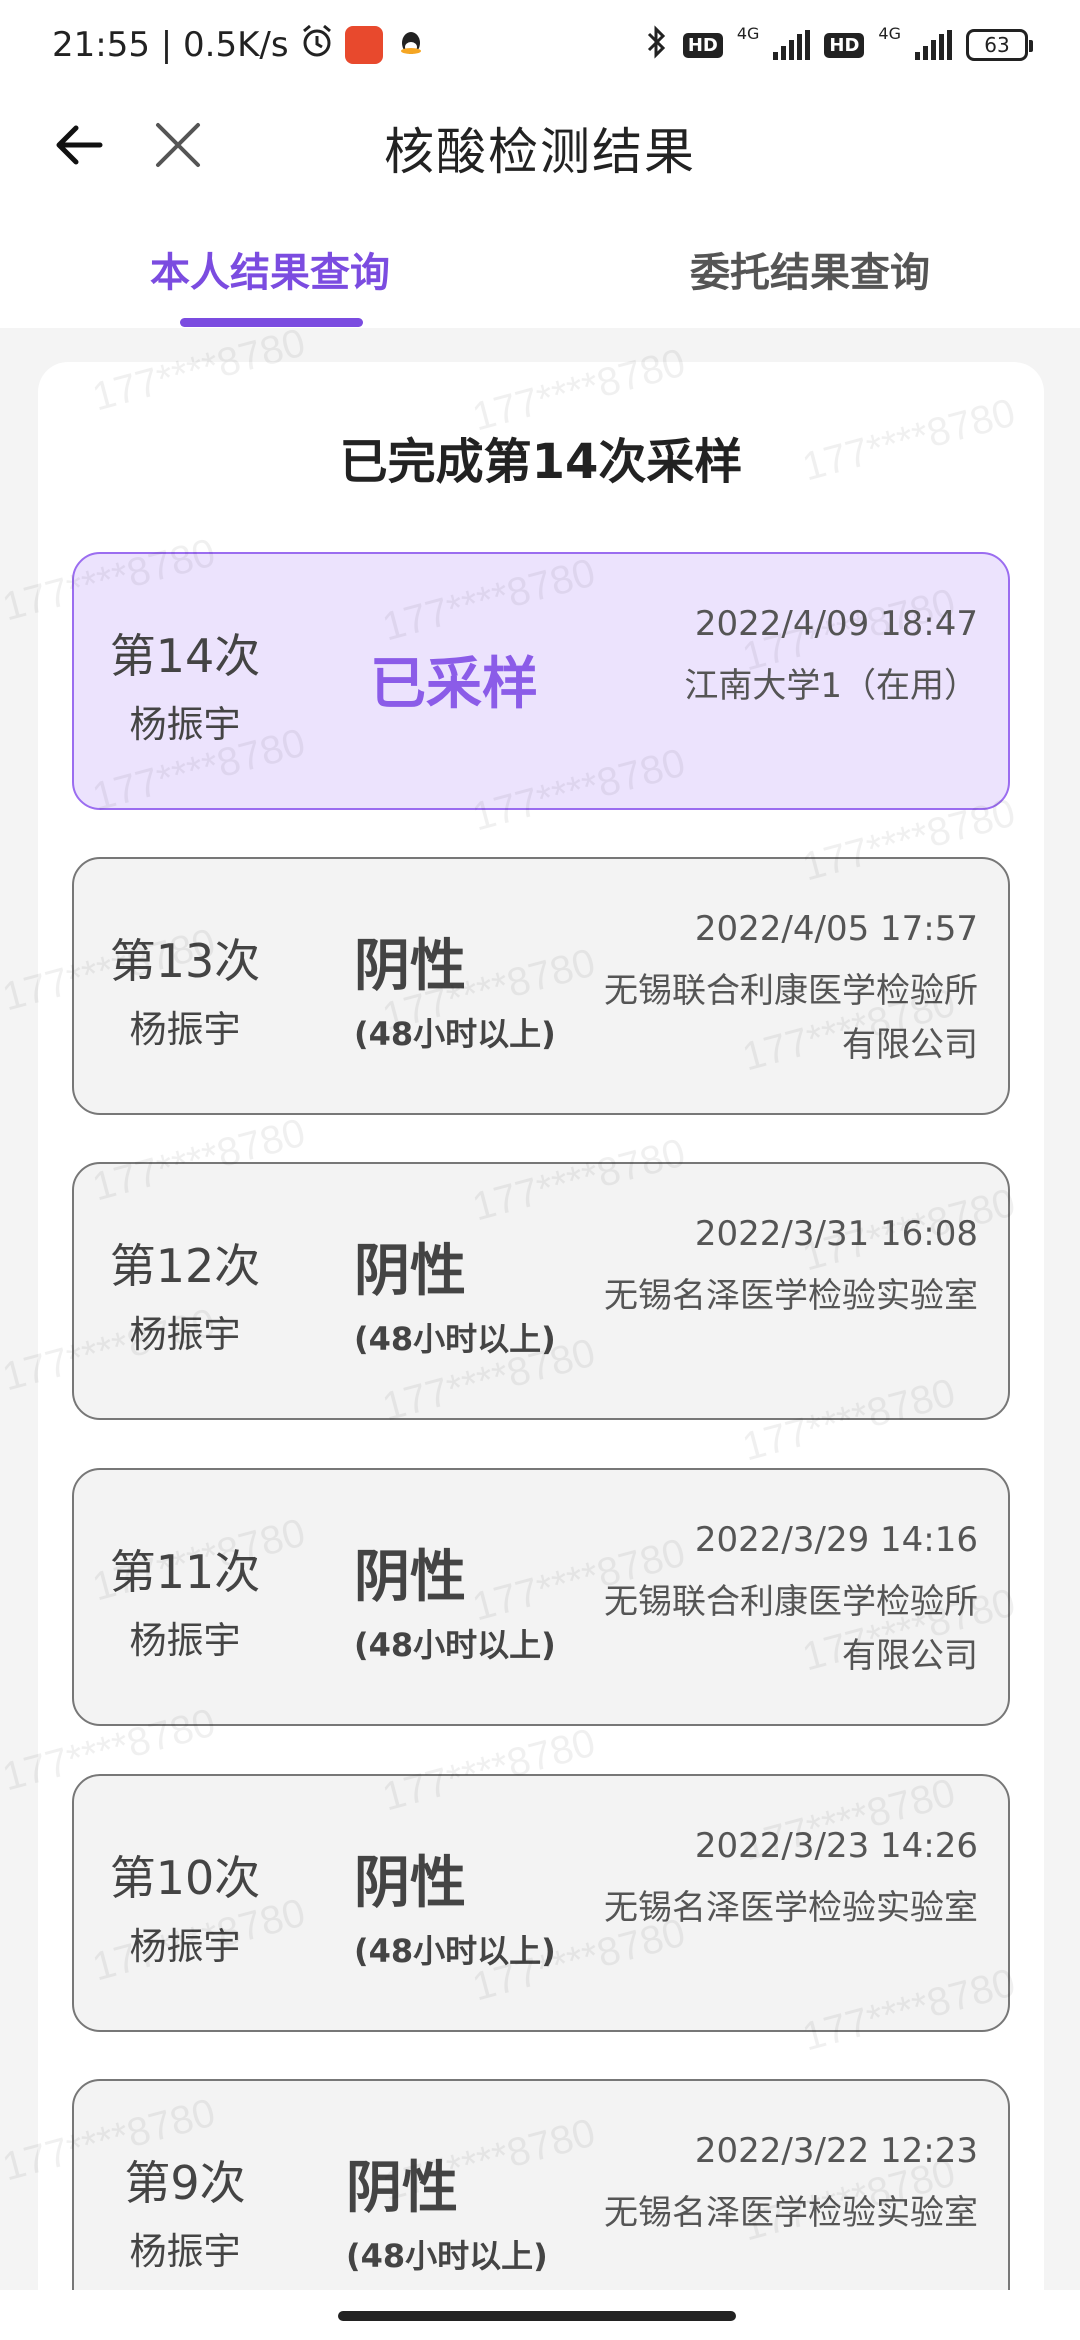 The width and height of the screenshot is (1080, 2340). Describe the element at coordinates (836, 929) in the screenshot. I see `record-time: 2022/4/05 17:57` at that location.